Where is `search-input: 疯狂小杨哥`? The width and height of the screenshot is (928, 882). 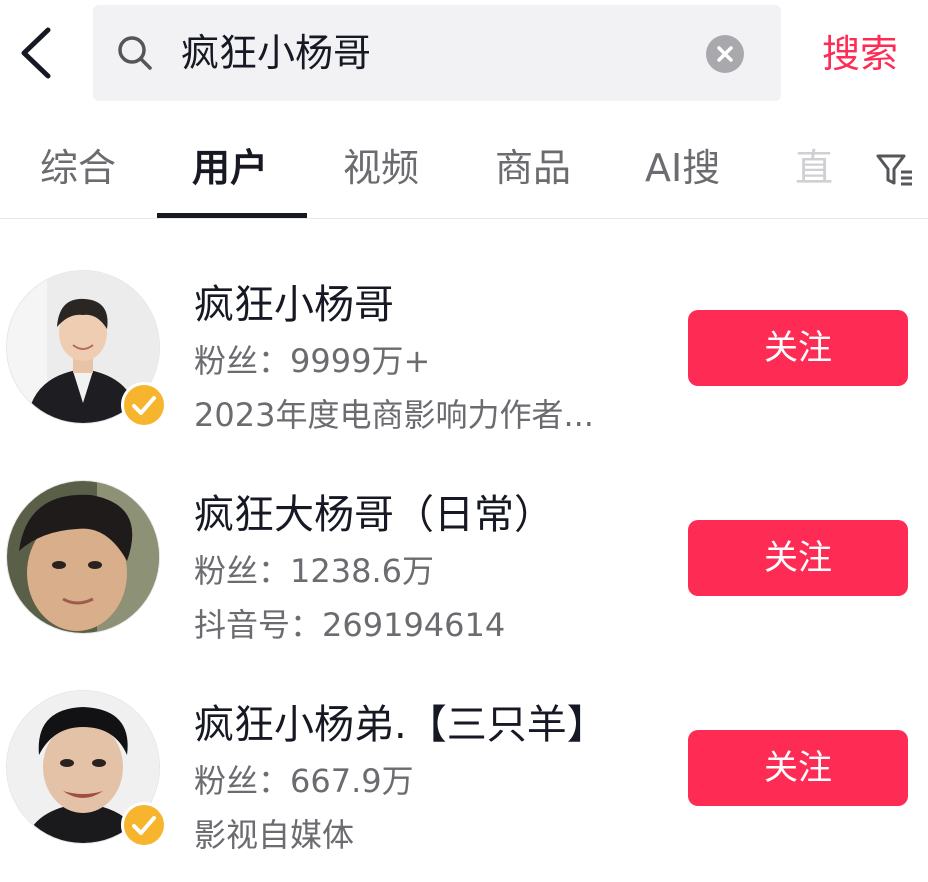
search-input: 疯狂小杨哥 is located at coordinates (276, 53).